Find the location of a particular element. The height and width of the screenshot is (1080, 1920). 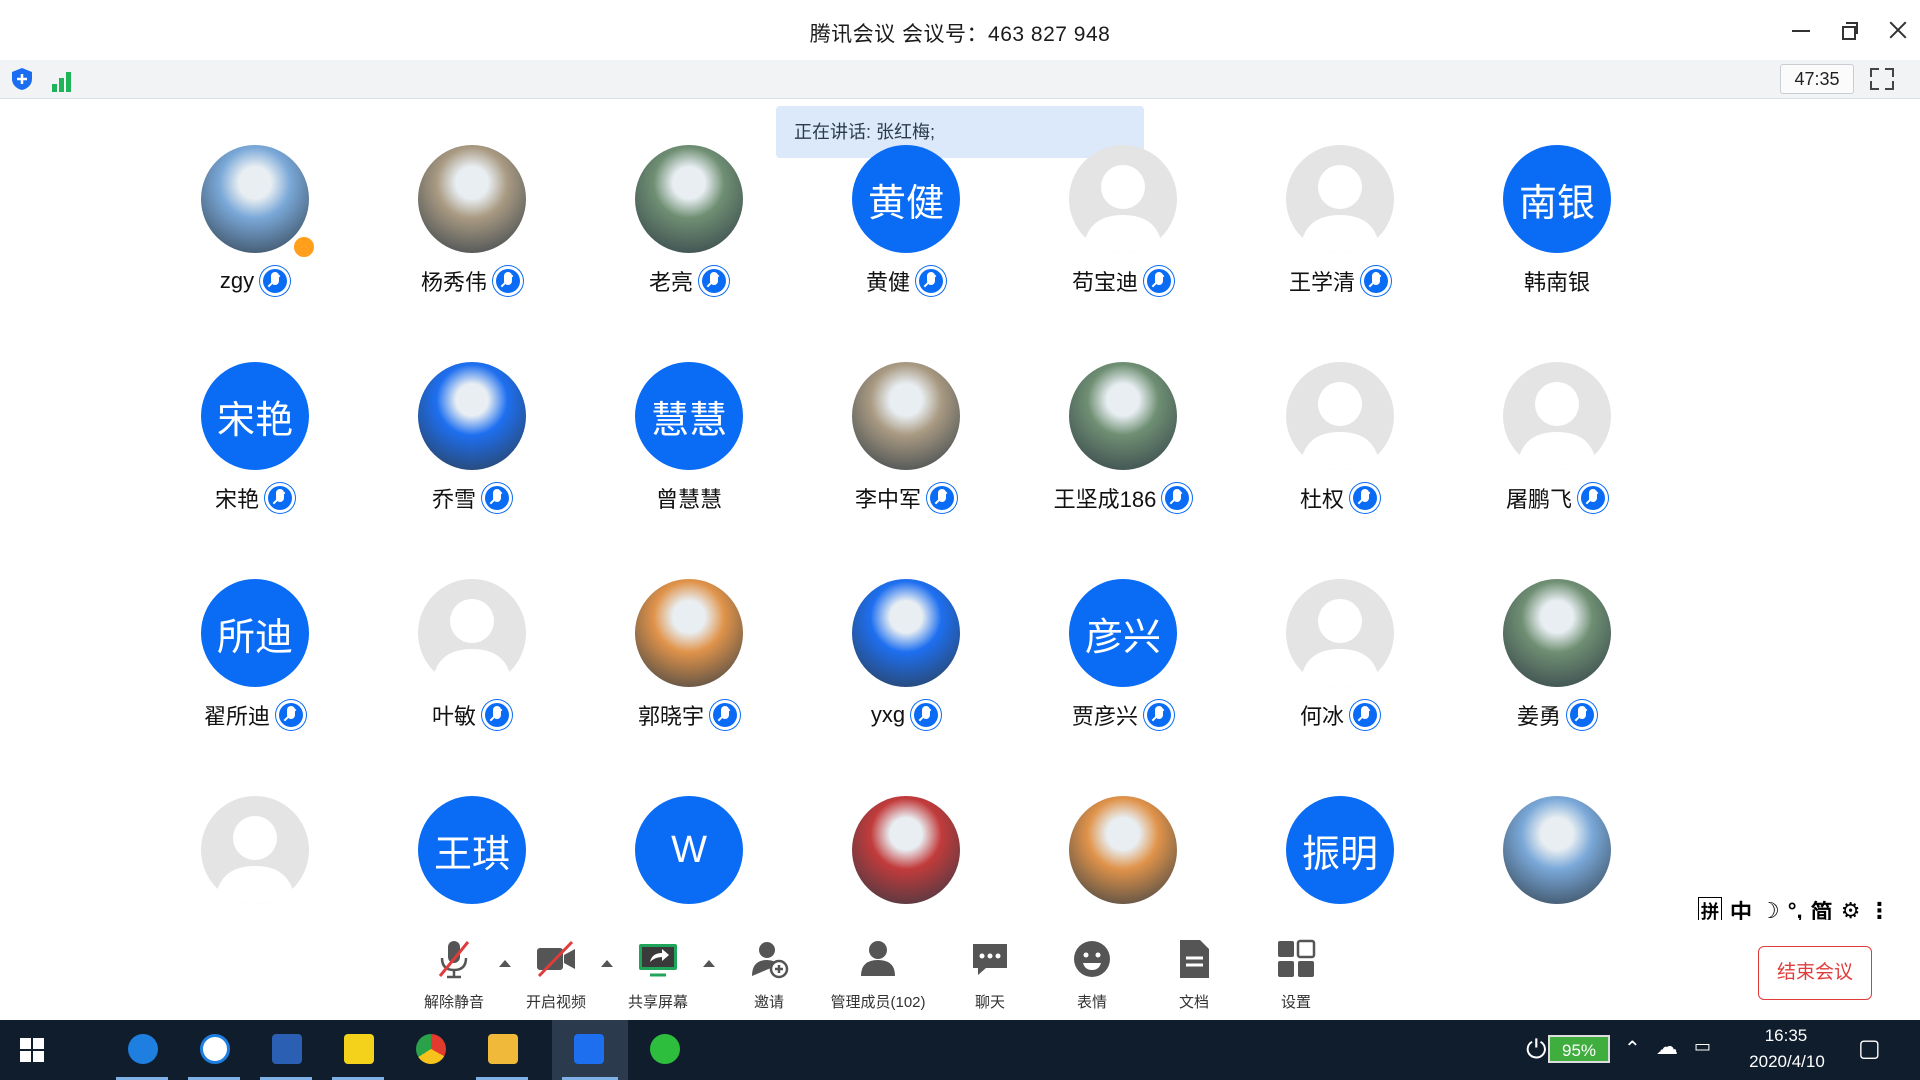

fullscreen-icon is located at coordinates (1882, 79).